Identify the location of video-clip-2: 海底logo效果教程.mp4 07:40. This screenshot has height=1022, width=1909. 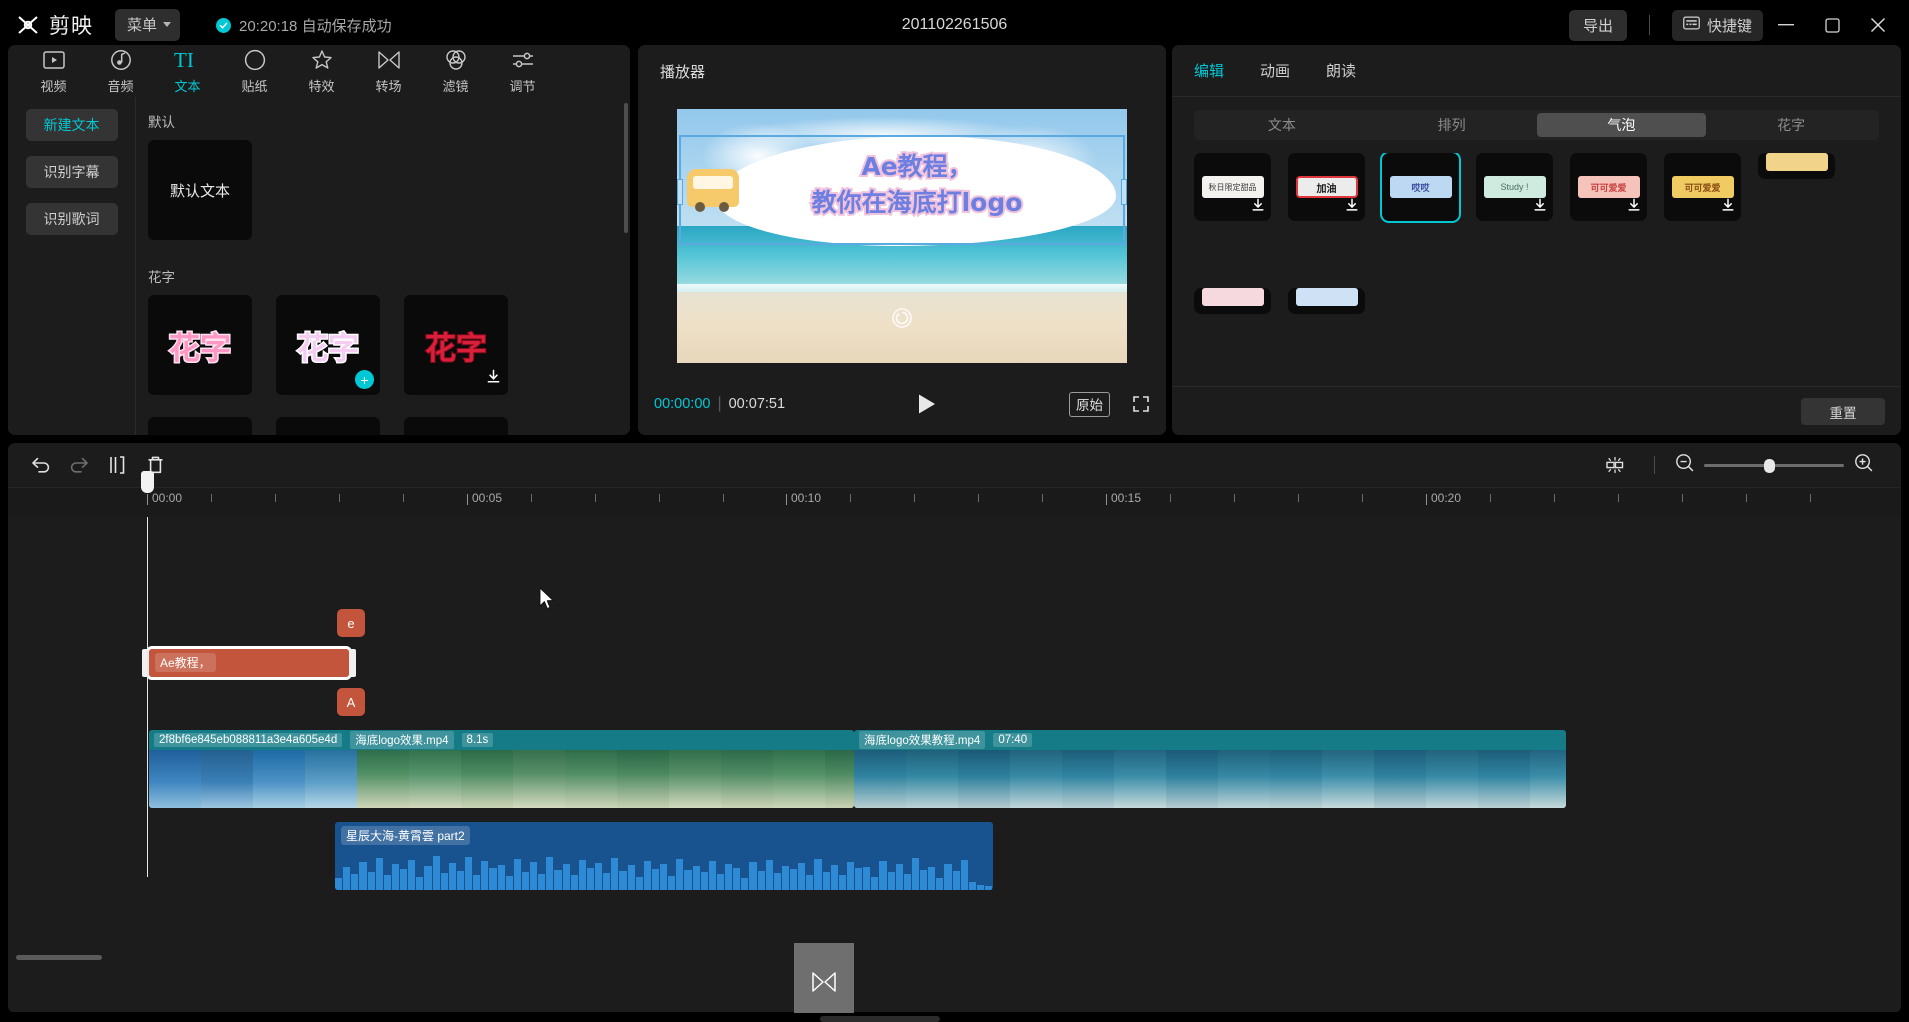
(1210, 769).